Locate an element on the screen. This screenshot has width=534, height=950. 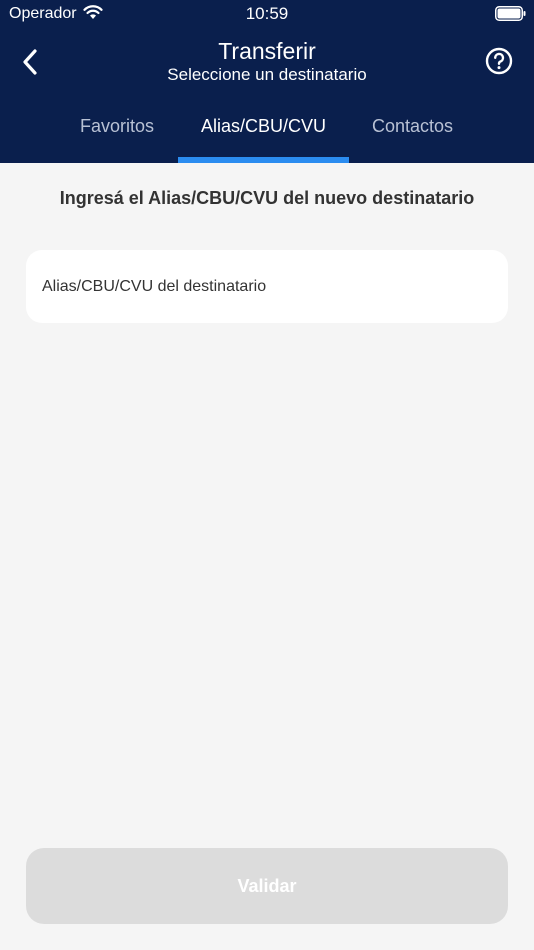
status-bar: Operador 10:59 is located at coordinates (267, 14).